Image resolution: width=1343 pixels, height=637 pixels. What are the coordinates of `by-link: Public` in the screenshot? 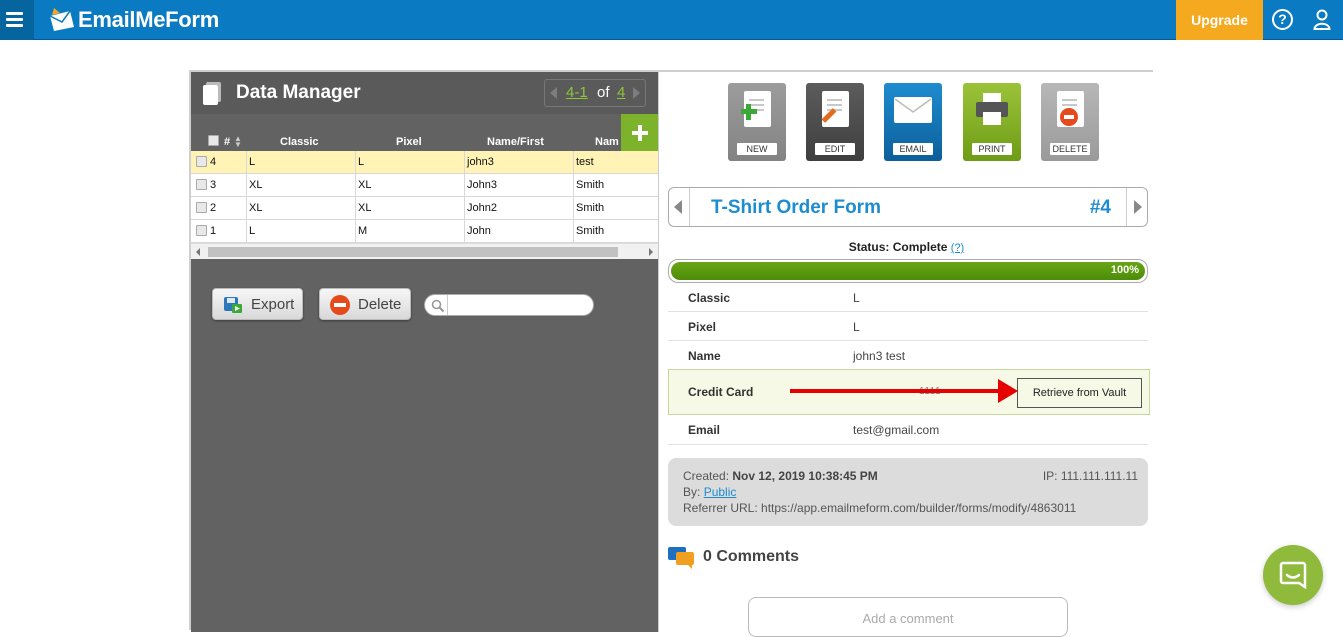 It's located at (720, 492).